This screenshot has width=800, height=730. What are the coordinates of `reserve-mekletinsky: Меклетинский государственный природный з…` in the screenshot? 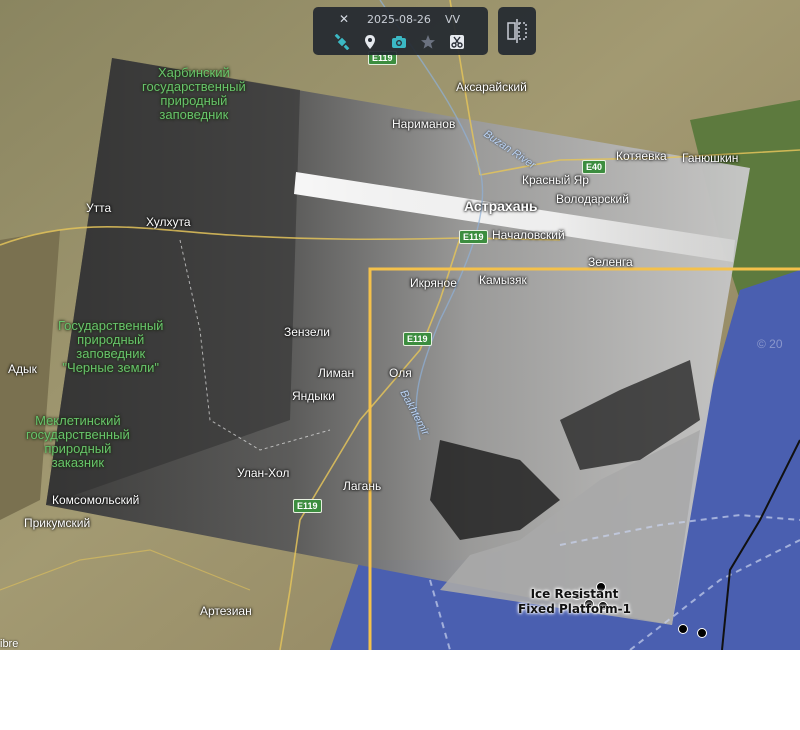 It's located at (78, 441).